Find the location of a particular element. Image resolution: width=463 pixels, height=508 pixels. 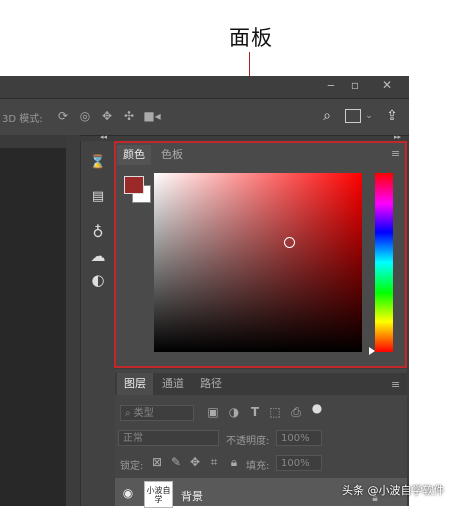

layer-thumbnail: 小波自学 is located at coordinates (158, 494).